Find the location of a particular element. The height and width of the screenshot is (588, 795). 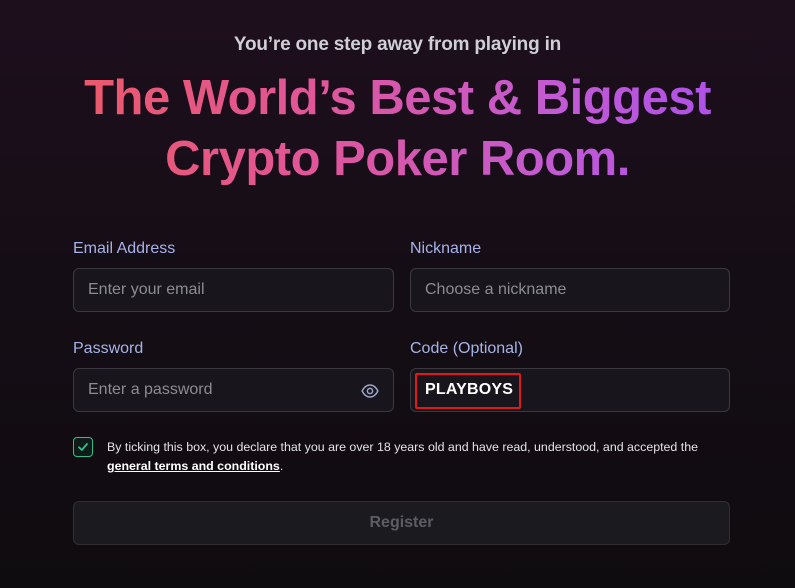

code-label: Code (Optional) is located at coordinates (466, 348).